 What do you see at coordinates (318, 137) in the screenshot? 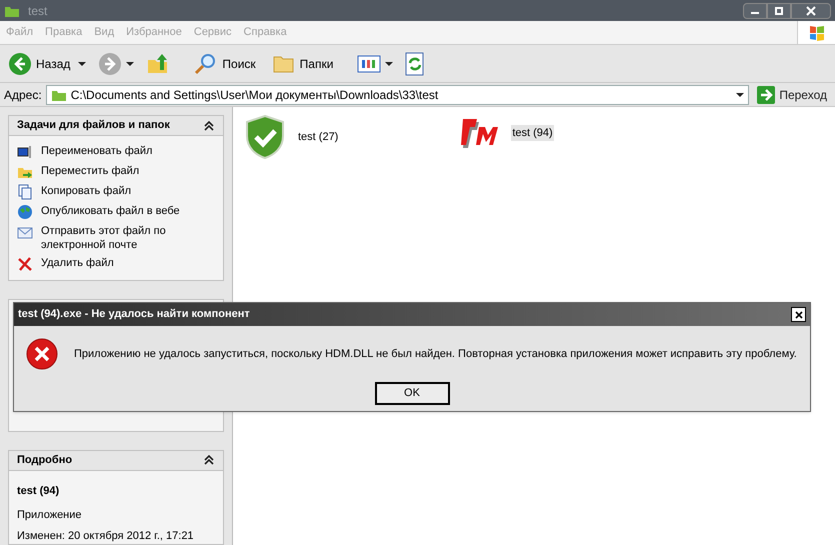
I see `file-label: test (27)` at bounding box center [318, 137].